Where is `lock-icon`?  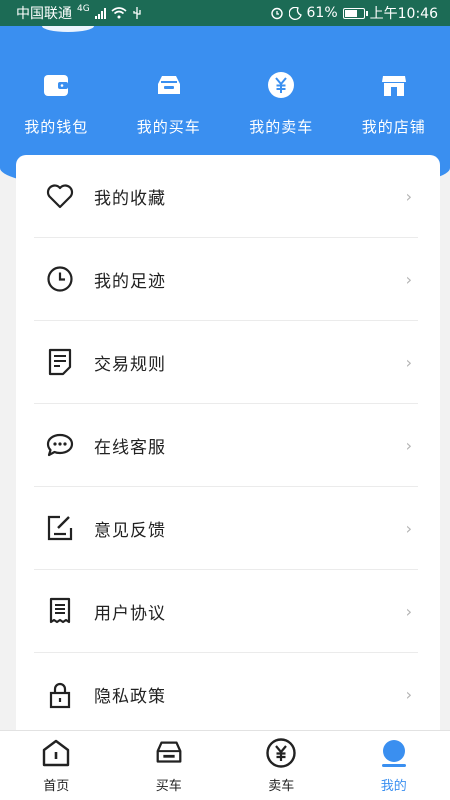
lock-icon is located at coordinates (60, 695).